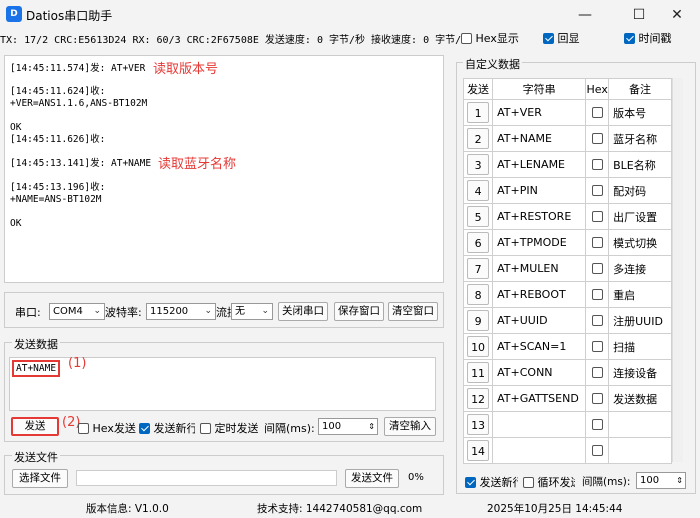  What do you see at coordinates (539, 138) in the screenshot?
I see `row-command: AT+NAME` at bounding box center [539, 138].